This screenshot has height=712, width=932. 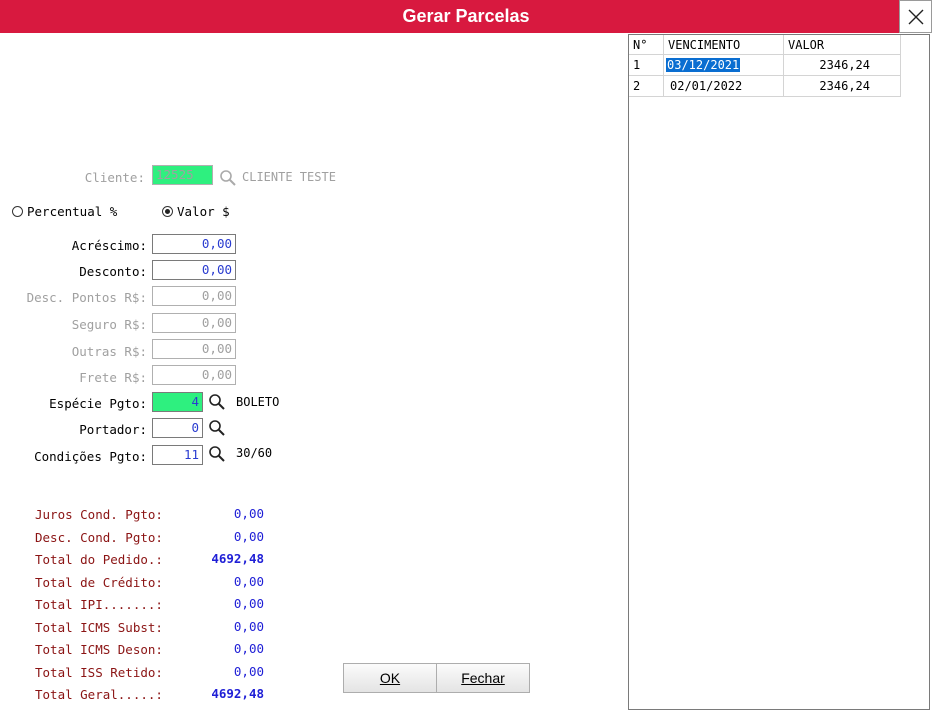 I want to click on table-row: 2 02/01/2022 2346,24, so click(x=765, y=86).